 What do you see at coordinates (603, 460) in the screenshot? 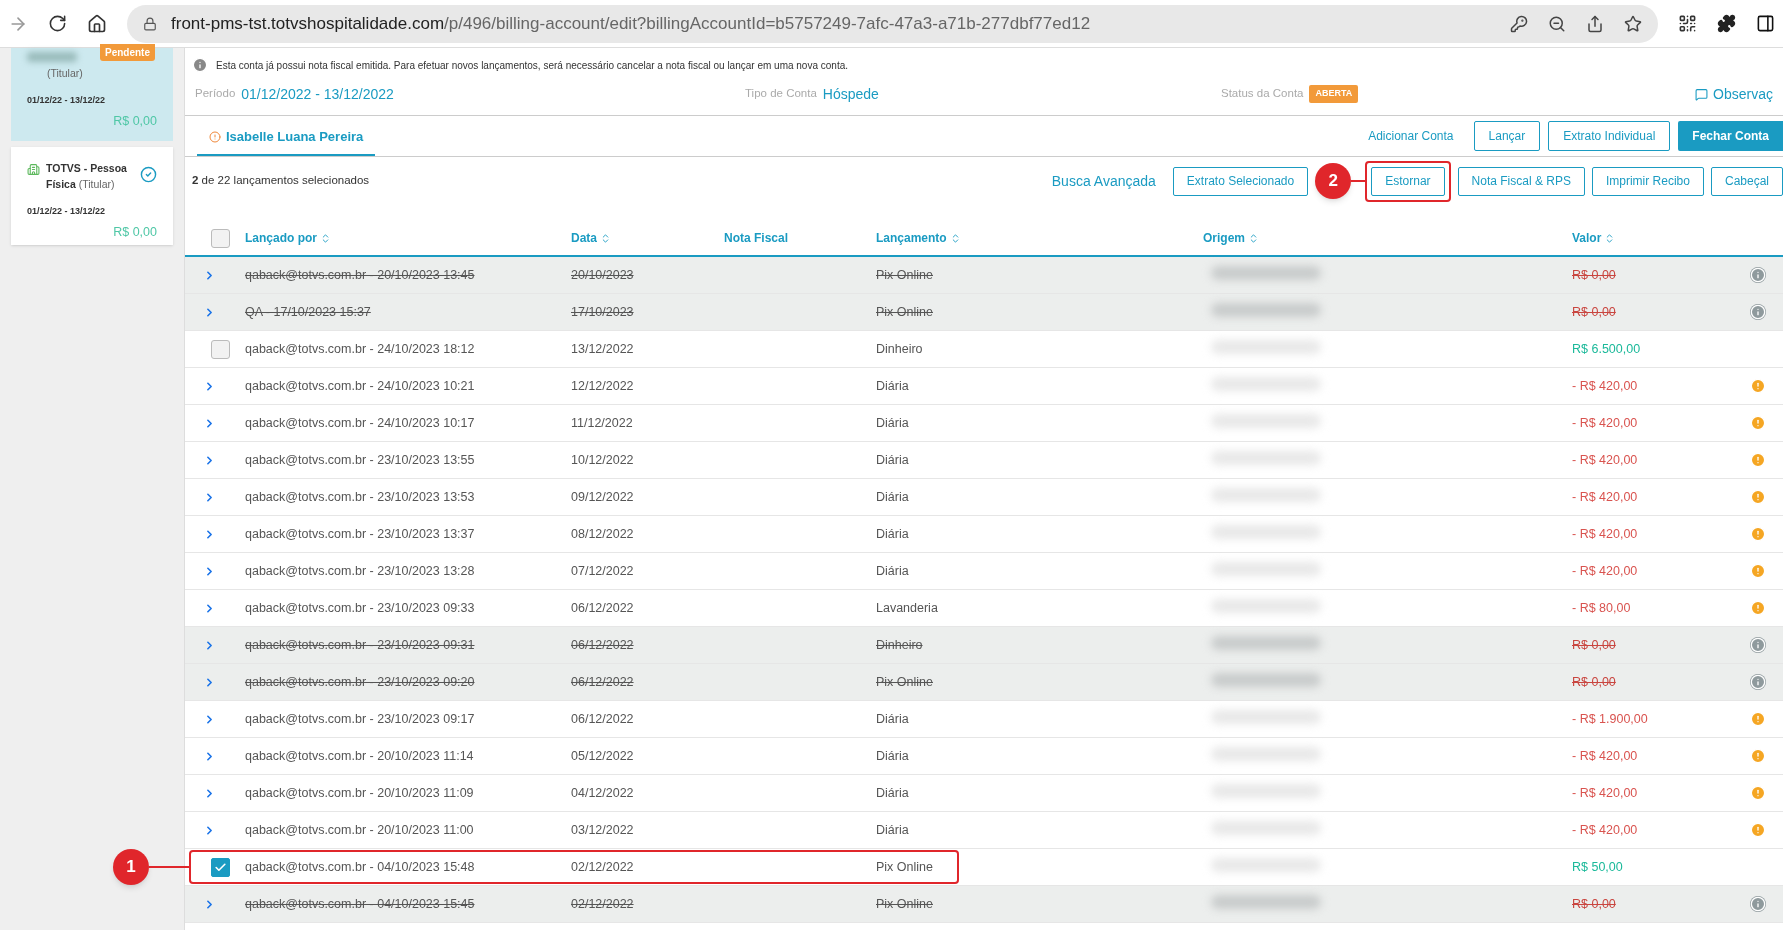
I see `table-cell-text: 10/12/2022` at bounding box center [603, 460].